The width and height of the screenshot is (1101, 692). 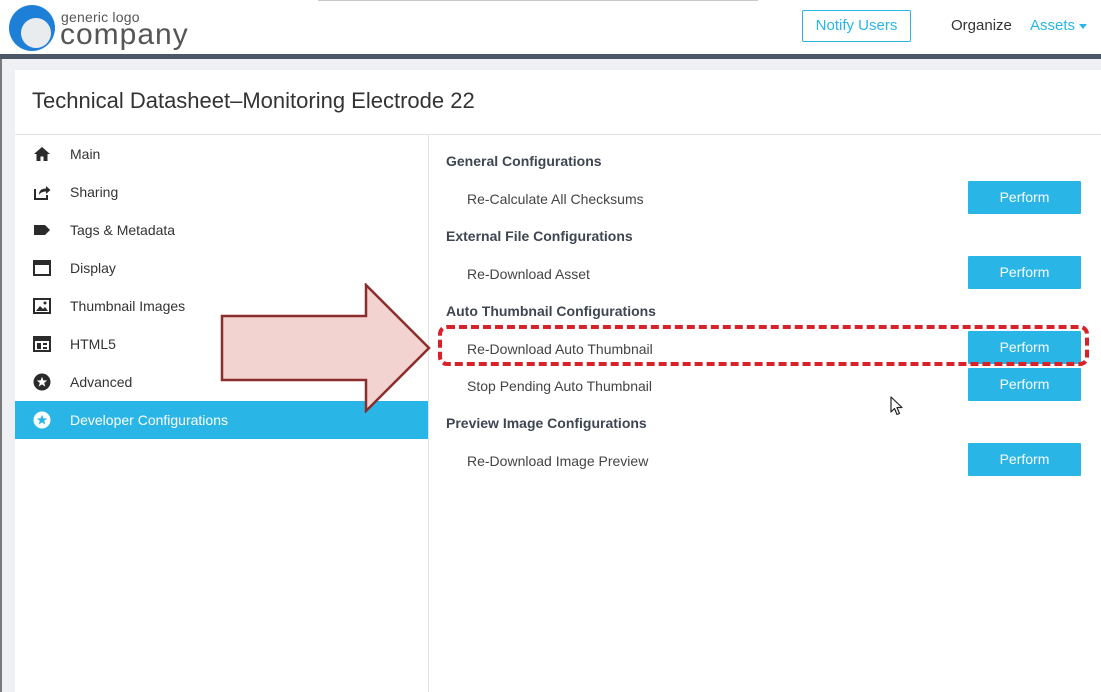 I want to click on html5-icon, so click(x=42, y=344).